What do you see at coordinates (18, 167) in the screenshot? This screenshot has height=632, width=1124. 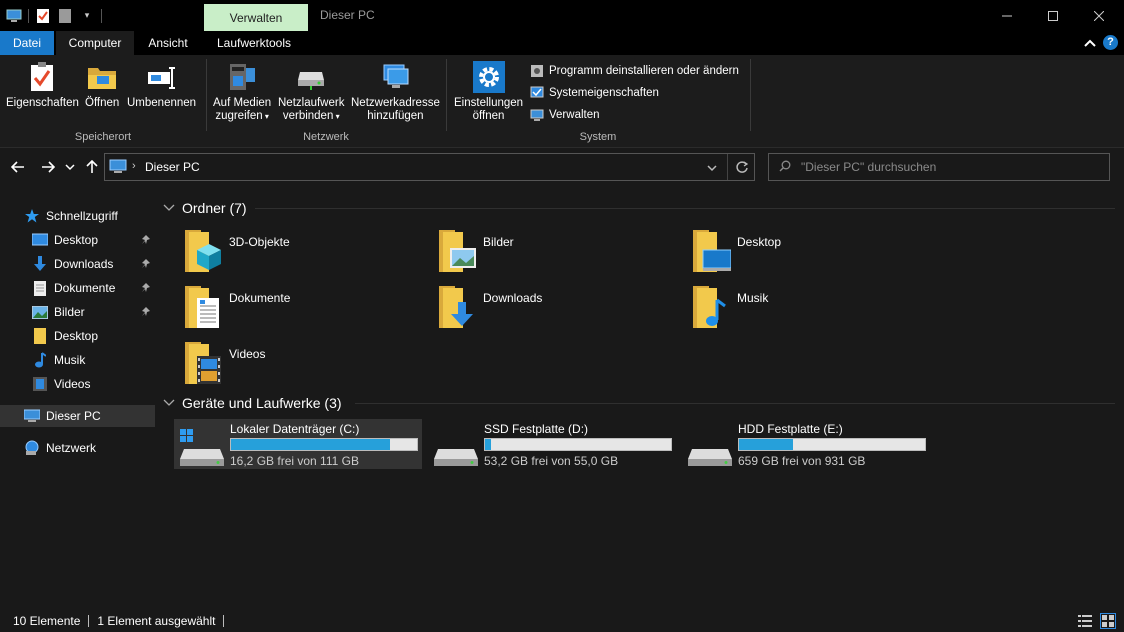 I see `back-button` at bounding box center [18, 167].